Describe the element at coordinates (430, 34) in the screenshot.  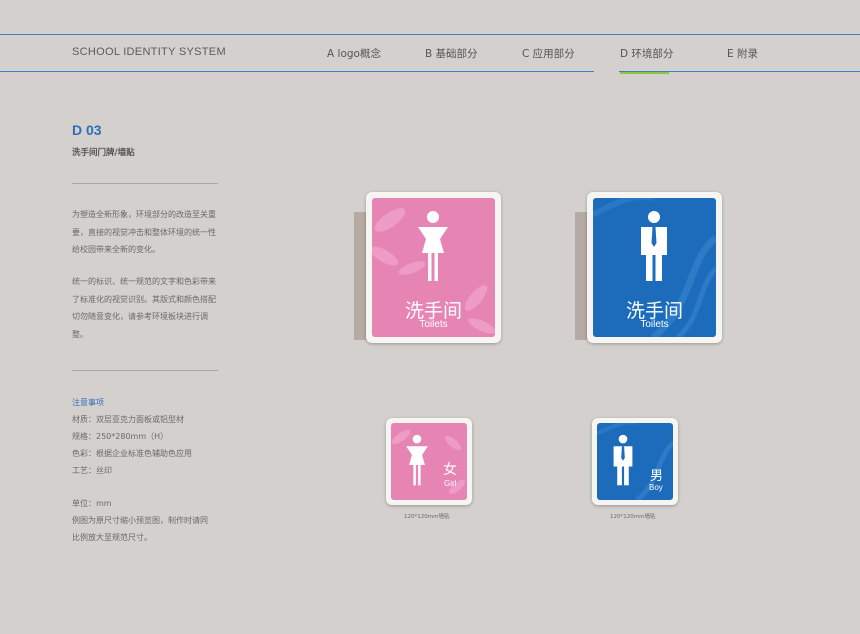
I see `header-top-rule` at that location.